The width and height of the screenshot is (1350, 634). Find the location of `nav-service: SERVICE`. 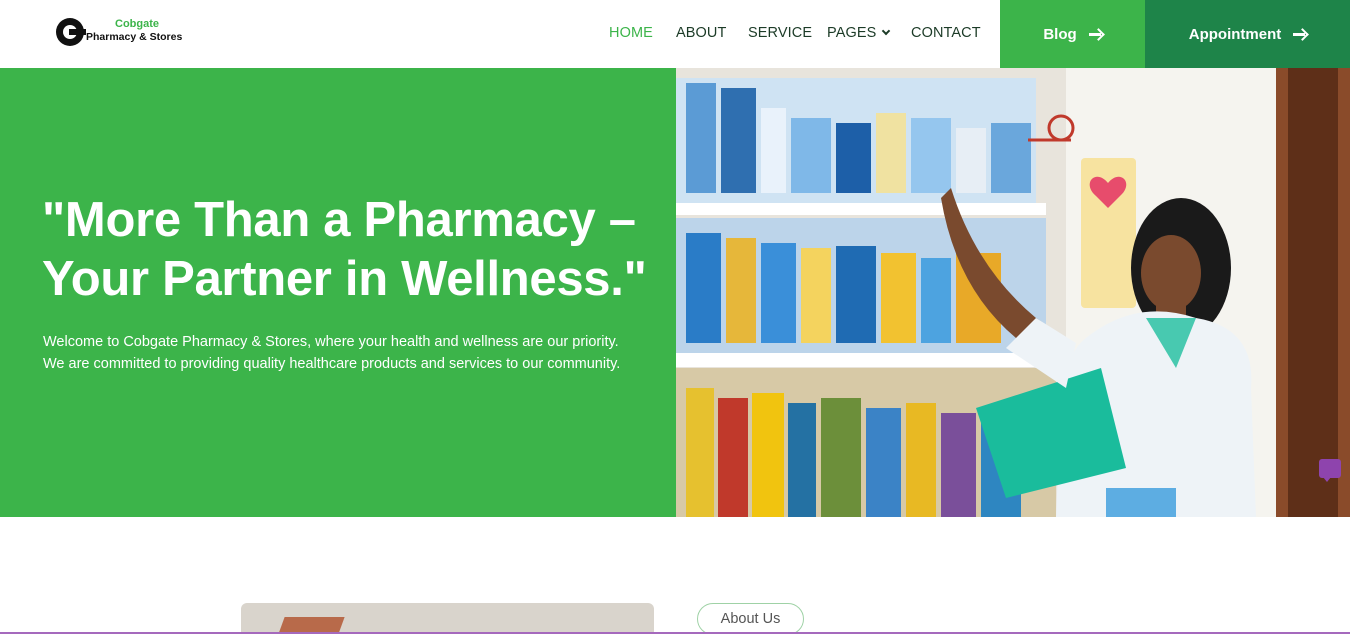

nav-service: SERVICE is located at coordinates (780, 33).